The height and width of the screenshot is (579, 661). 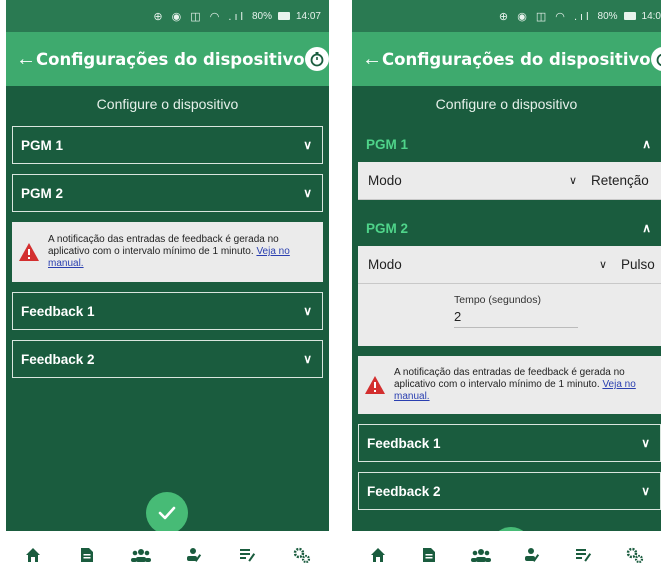 I want to click on clock: 14:07, so click(x=308, y=16).